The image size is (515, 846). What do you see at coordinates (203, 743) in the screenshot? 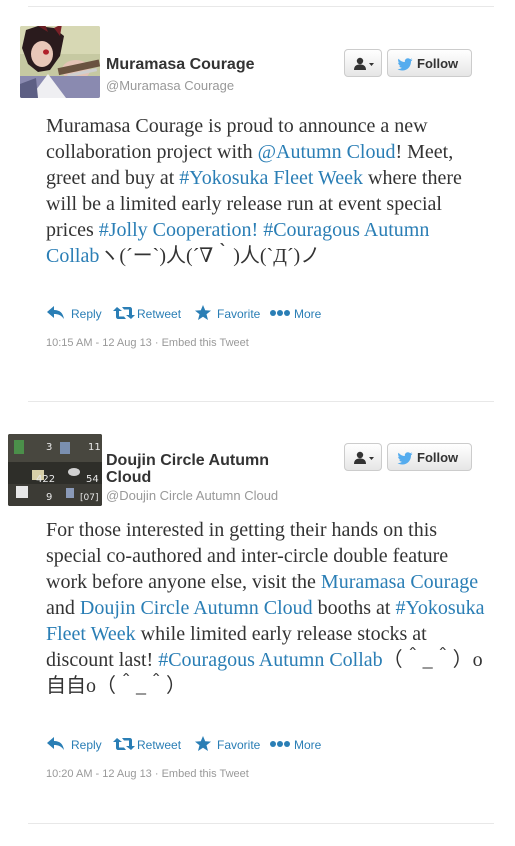
I see `star-icon` at bounding box center [203, 743].